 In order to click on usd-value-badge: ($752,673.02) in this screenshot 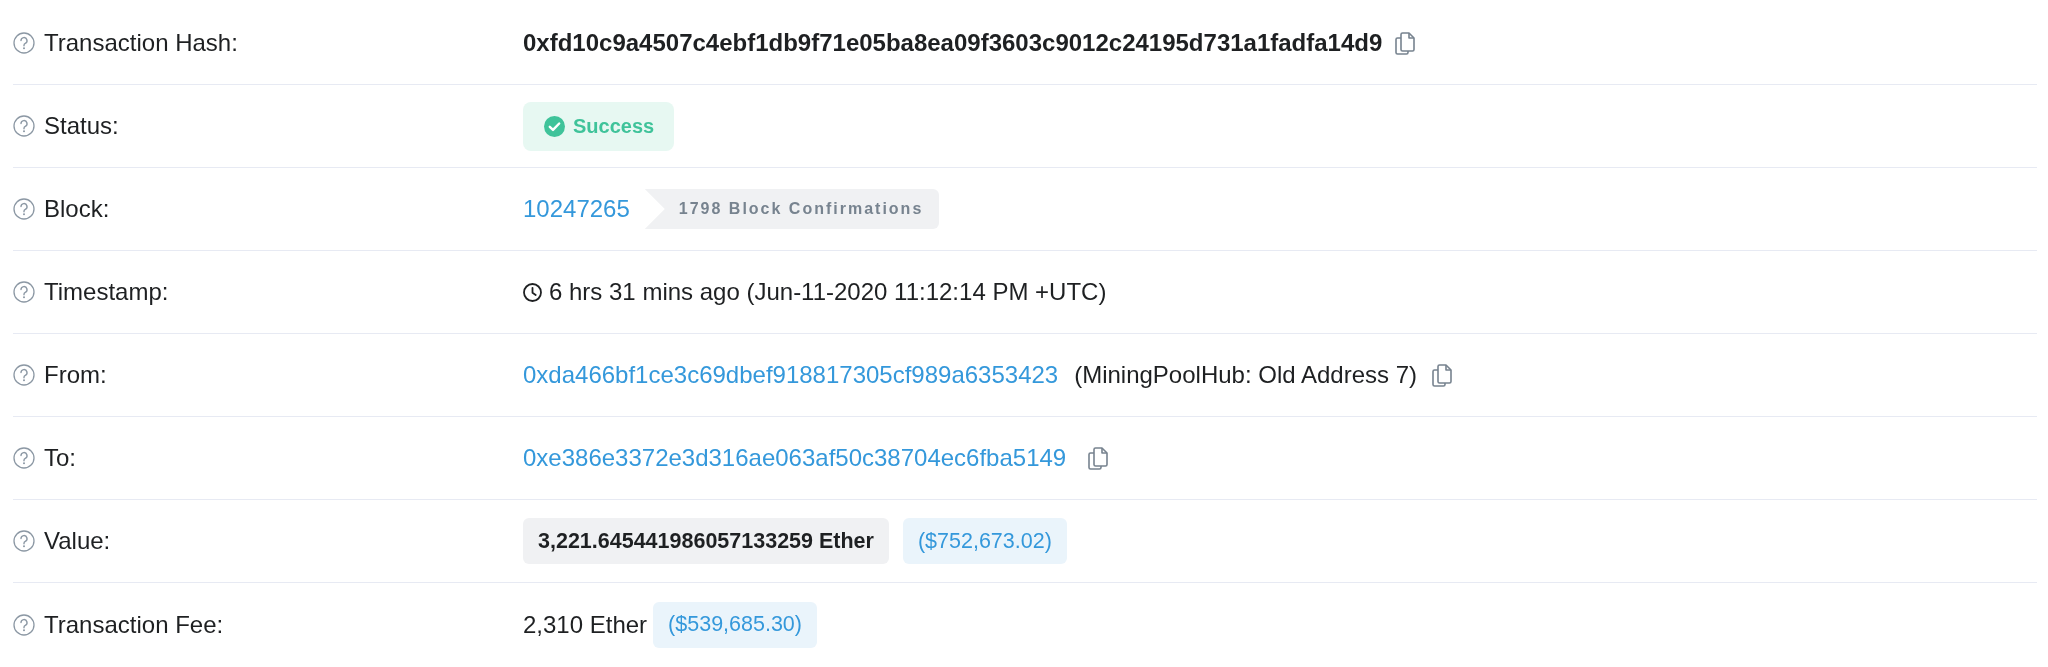, I will do `click(984, 541)`.